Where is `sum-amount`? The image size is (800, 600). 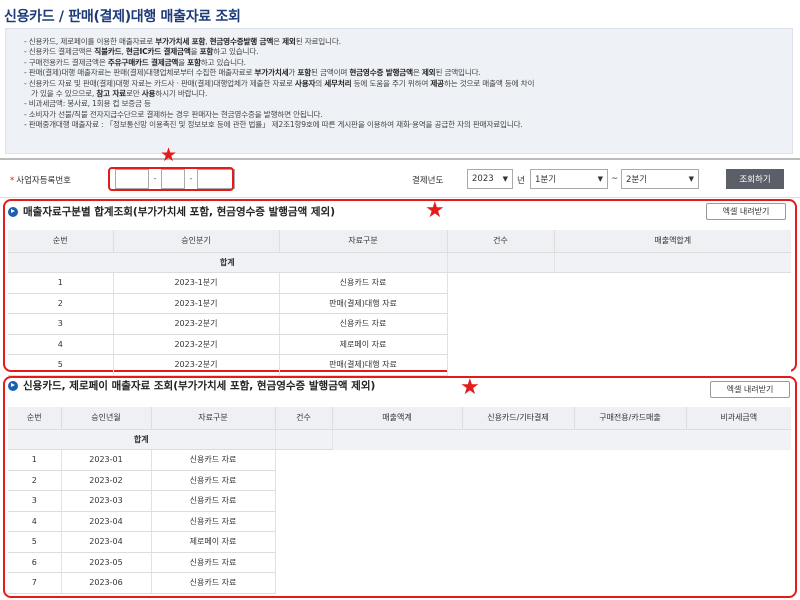
sum-amount is located at coordinates (672, 262).